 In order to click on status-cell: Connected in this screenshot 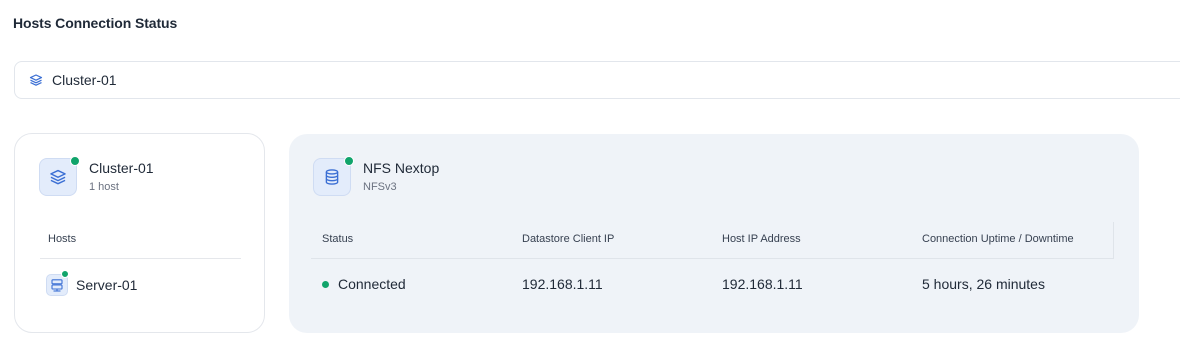, I will do `click(364, 284)`.